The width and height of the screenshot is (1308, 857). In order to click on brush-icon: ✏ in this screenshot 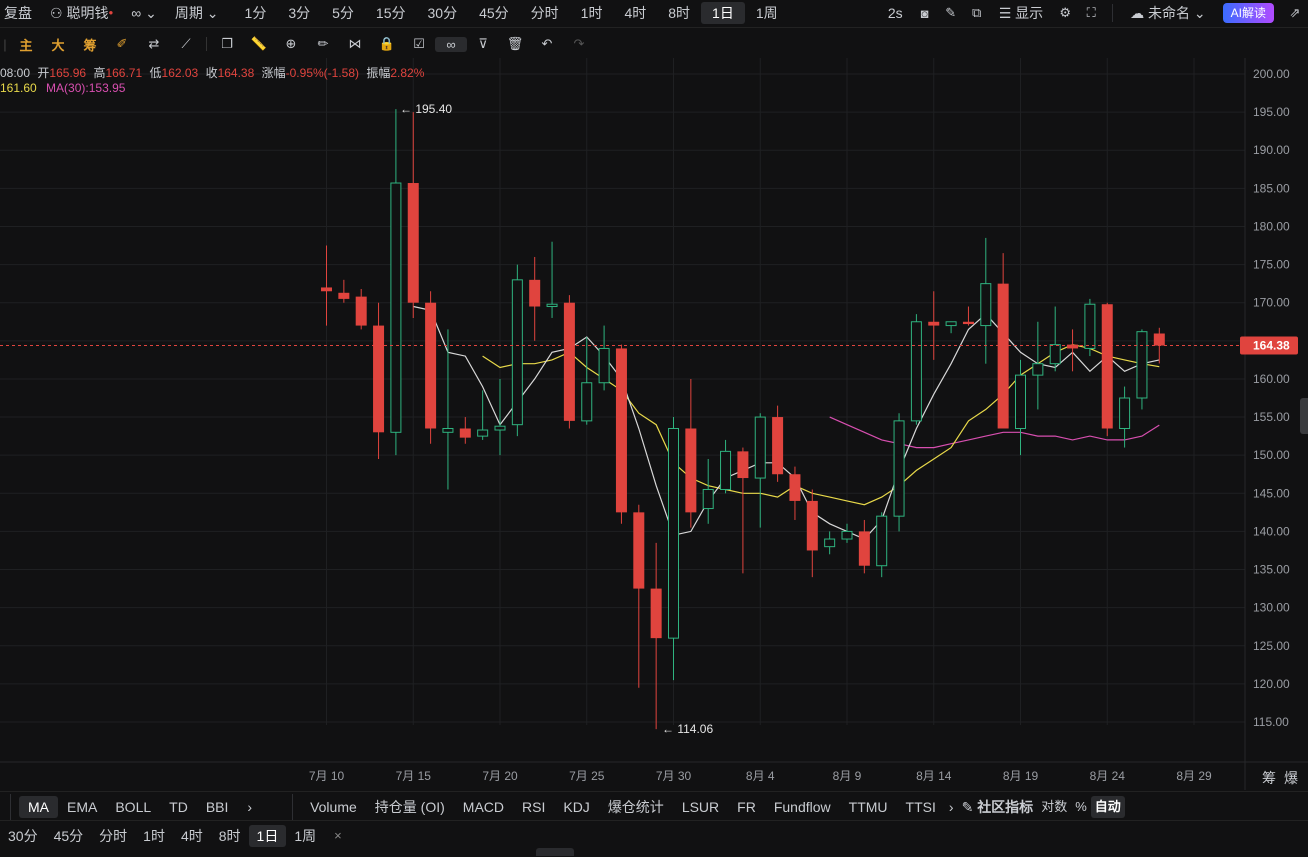, I will do `click(323, 44)`.